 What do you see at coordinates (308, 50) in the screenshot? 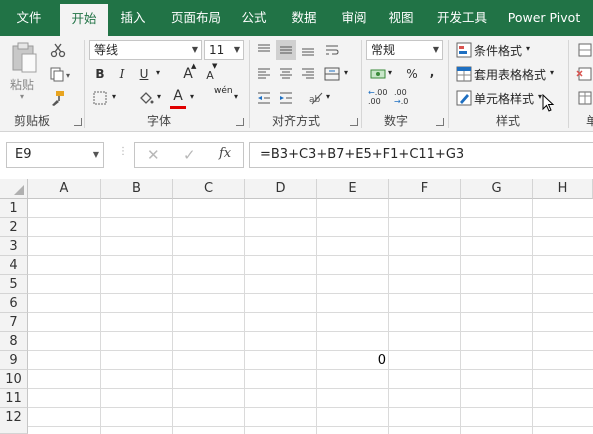
I see `align-bottom-button` at bounding box center [308, 50].